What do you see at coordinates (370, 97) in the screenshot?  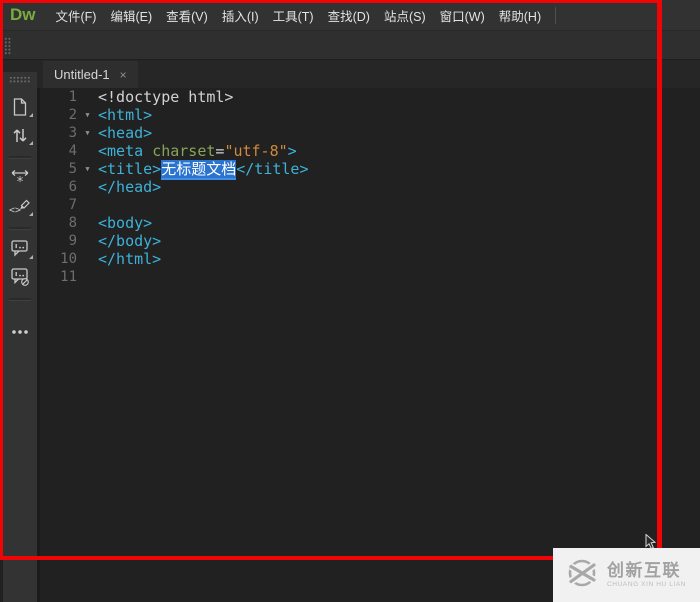 I see `code-line: 1 <!doctype html>` at bounding box center [370, 97].